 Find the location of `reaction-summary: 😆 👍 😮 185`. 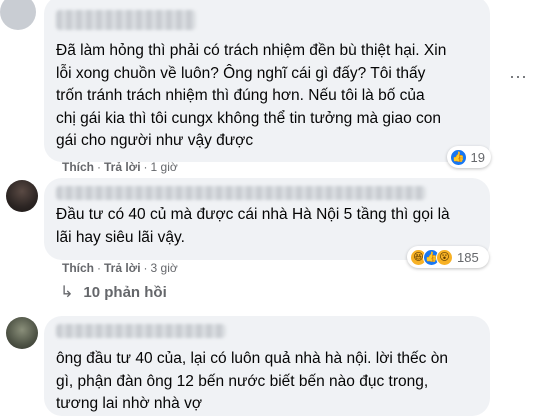

reaction-summary: 😆 👍 😮 185 is located at coordinates (448, 257).